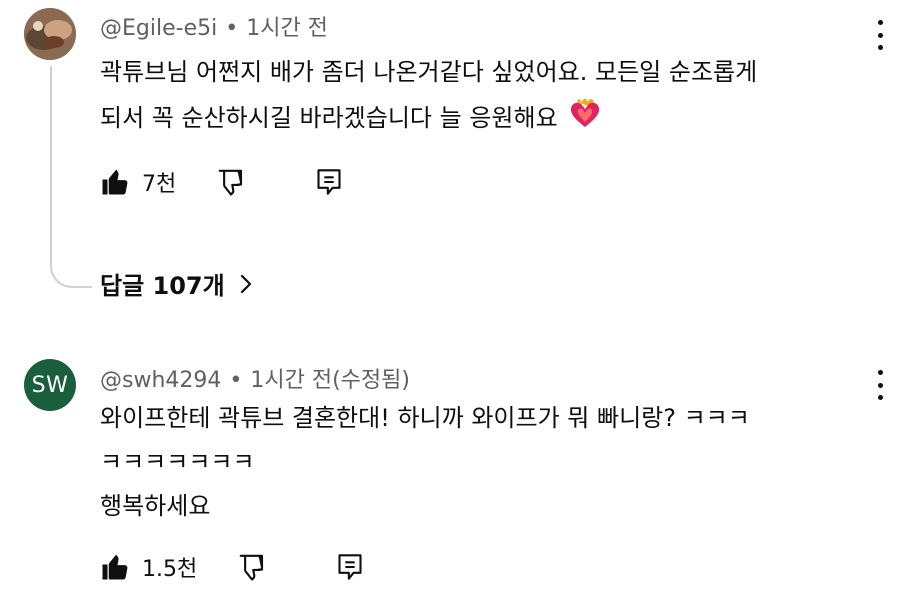  I want to click on avatar, so click(50, 34).